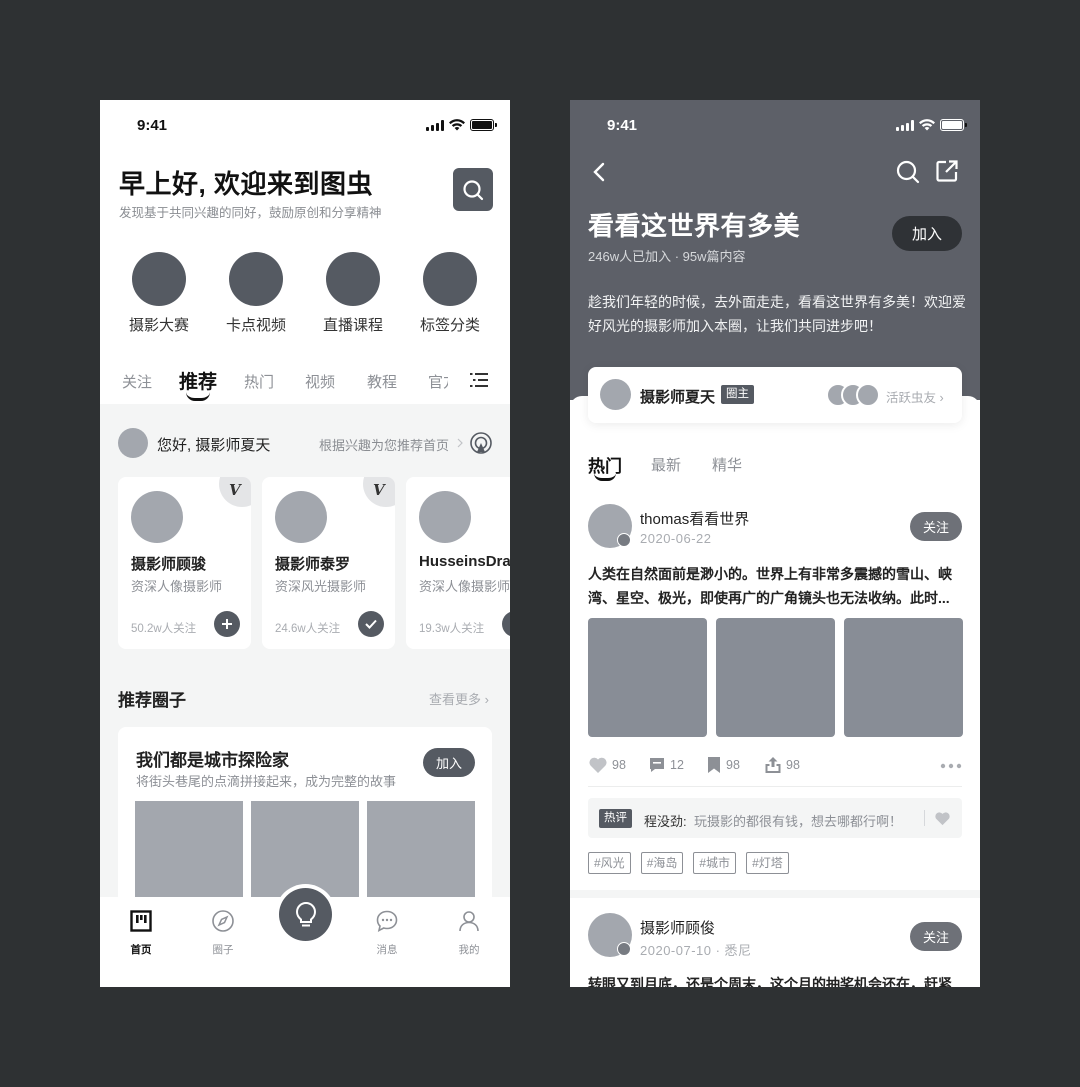  I want to click on photographer-desc: 资深人像摄影师, so click(177, 586).